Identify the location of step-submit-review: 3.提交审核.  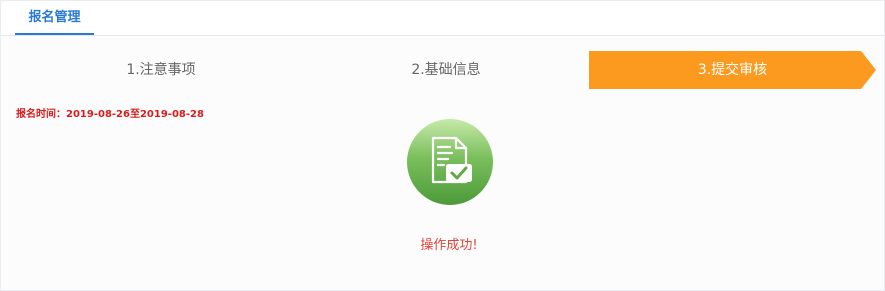
(732, 70).